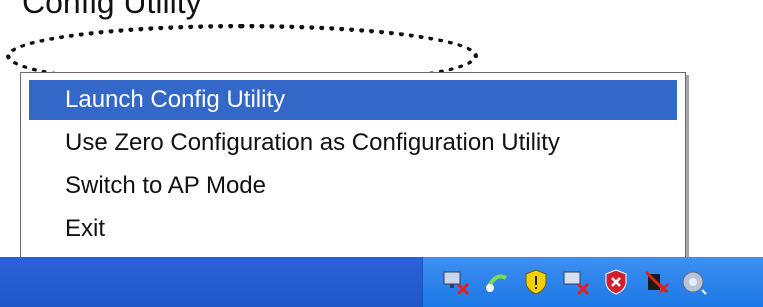  Describe the element at coordinates (592, 282) in the screenshot. I see `system-tray` at that location.